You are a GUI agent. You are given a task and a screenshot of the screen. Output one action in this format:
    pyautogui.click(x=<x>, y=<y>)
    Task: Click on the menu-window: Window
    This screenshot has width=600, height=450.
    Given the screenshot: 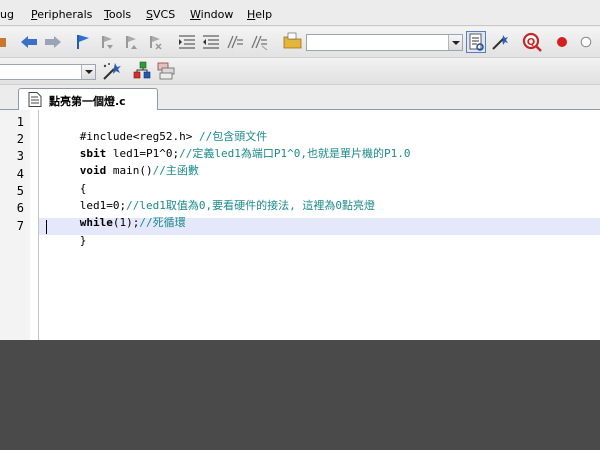 What is the action you would take?
    pyautogui.click(x=211, y=14)
    